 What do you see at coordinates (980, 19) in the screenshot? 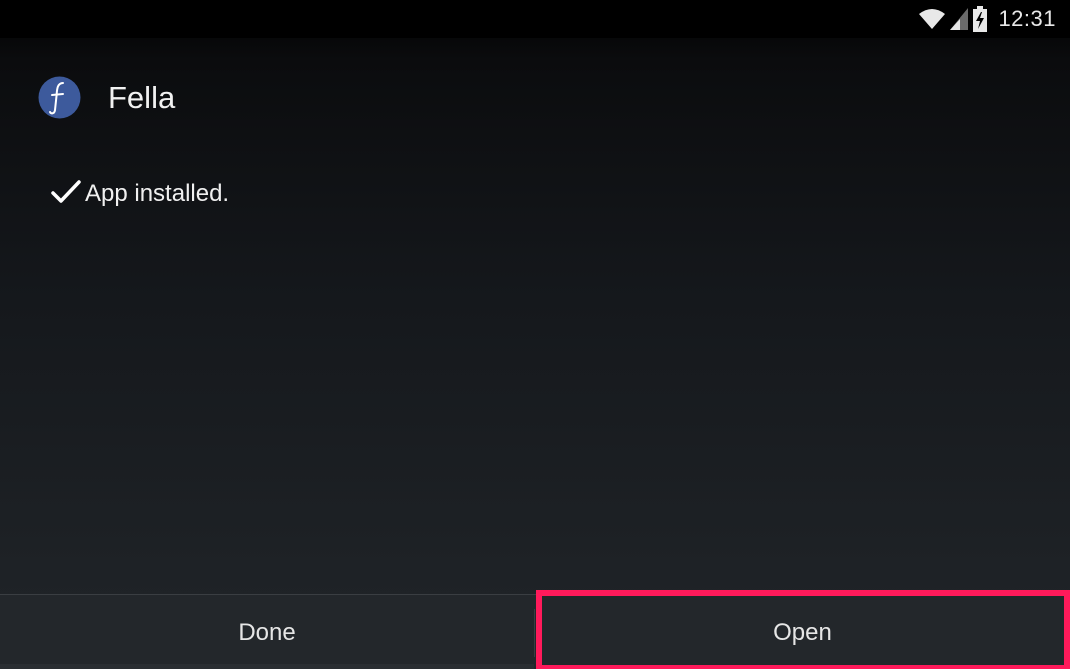
I see `battery-charging-icon` at bounding box center [980, 19].